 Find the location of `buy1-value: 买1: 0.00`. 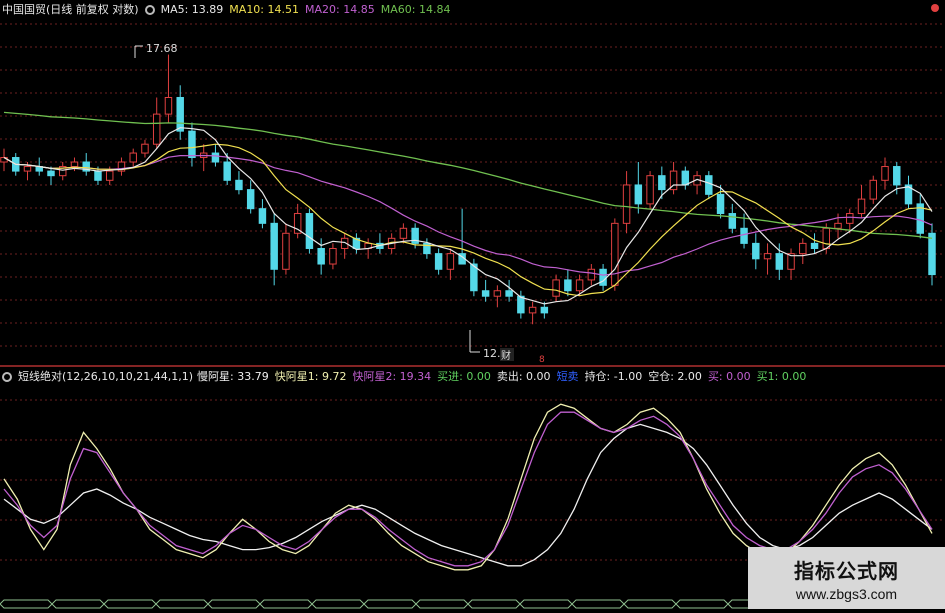

buy1-value: 买1: 0.00 is located at coordinates (781, 376).